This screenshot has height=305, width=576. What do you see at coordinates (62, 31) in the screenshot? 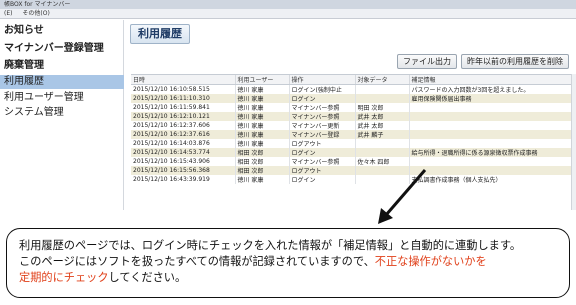
I see `sidebar-item-notices: お知らせ` at bounding box center [62, 31].